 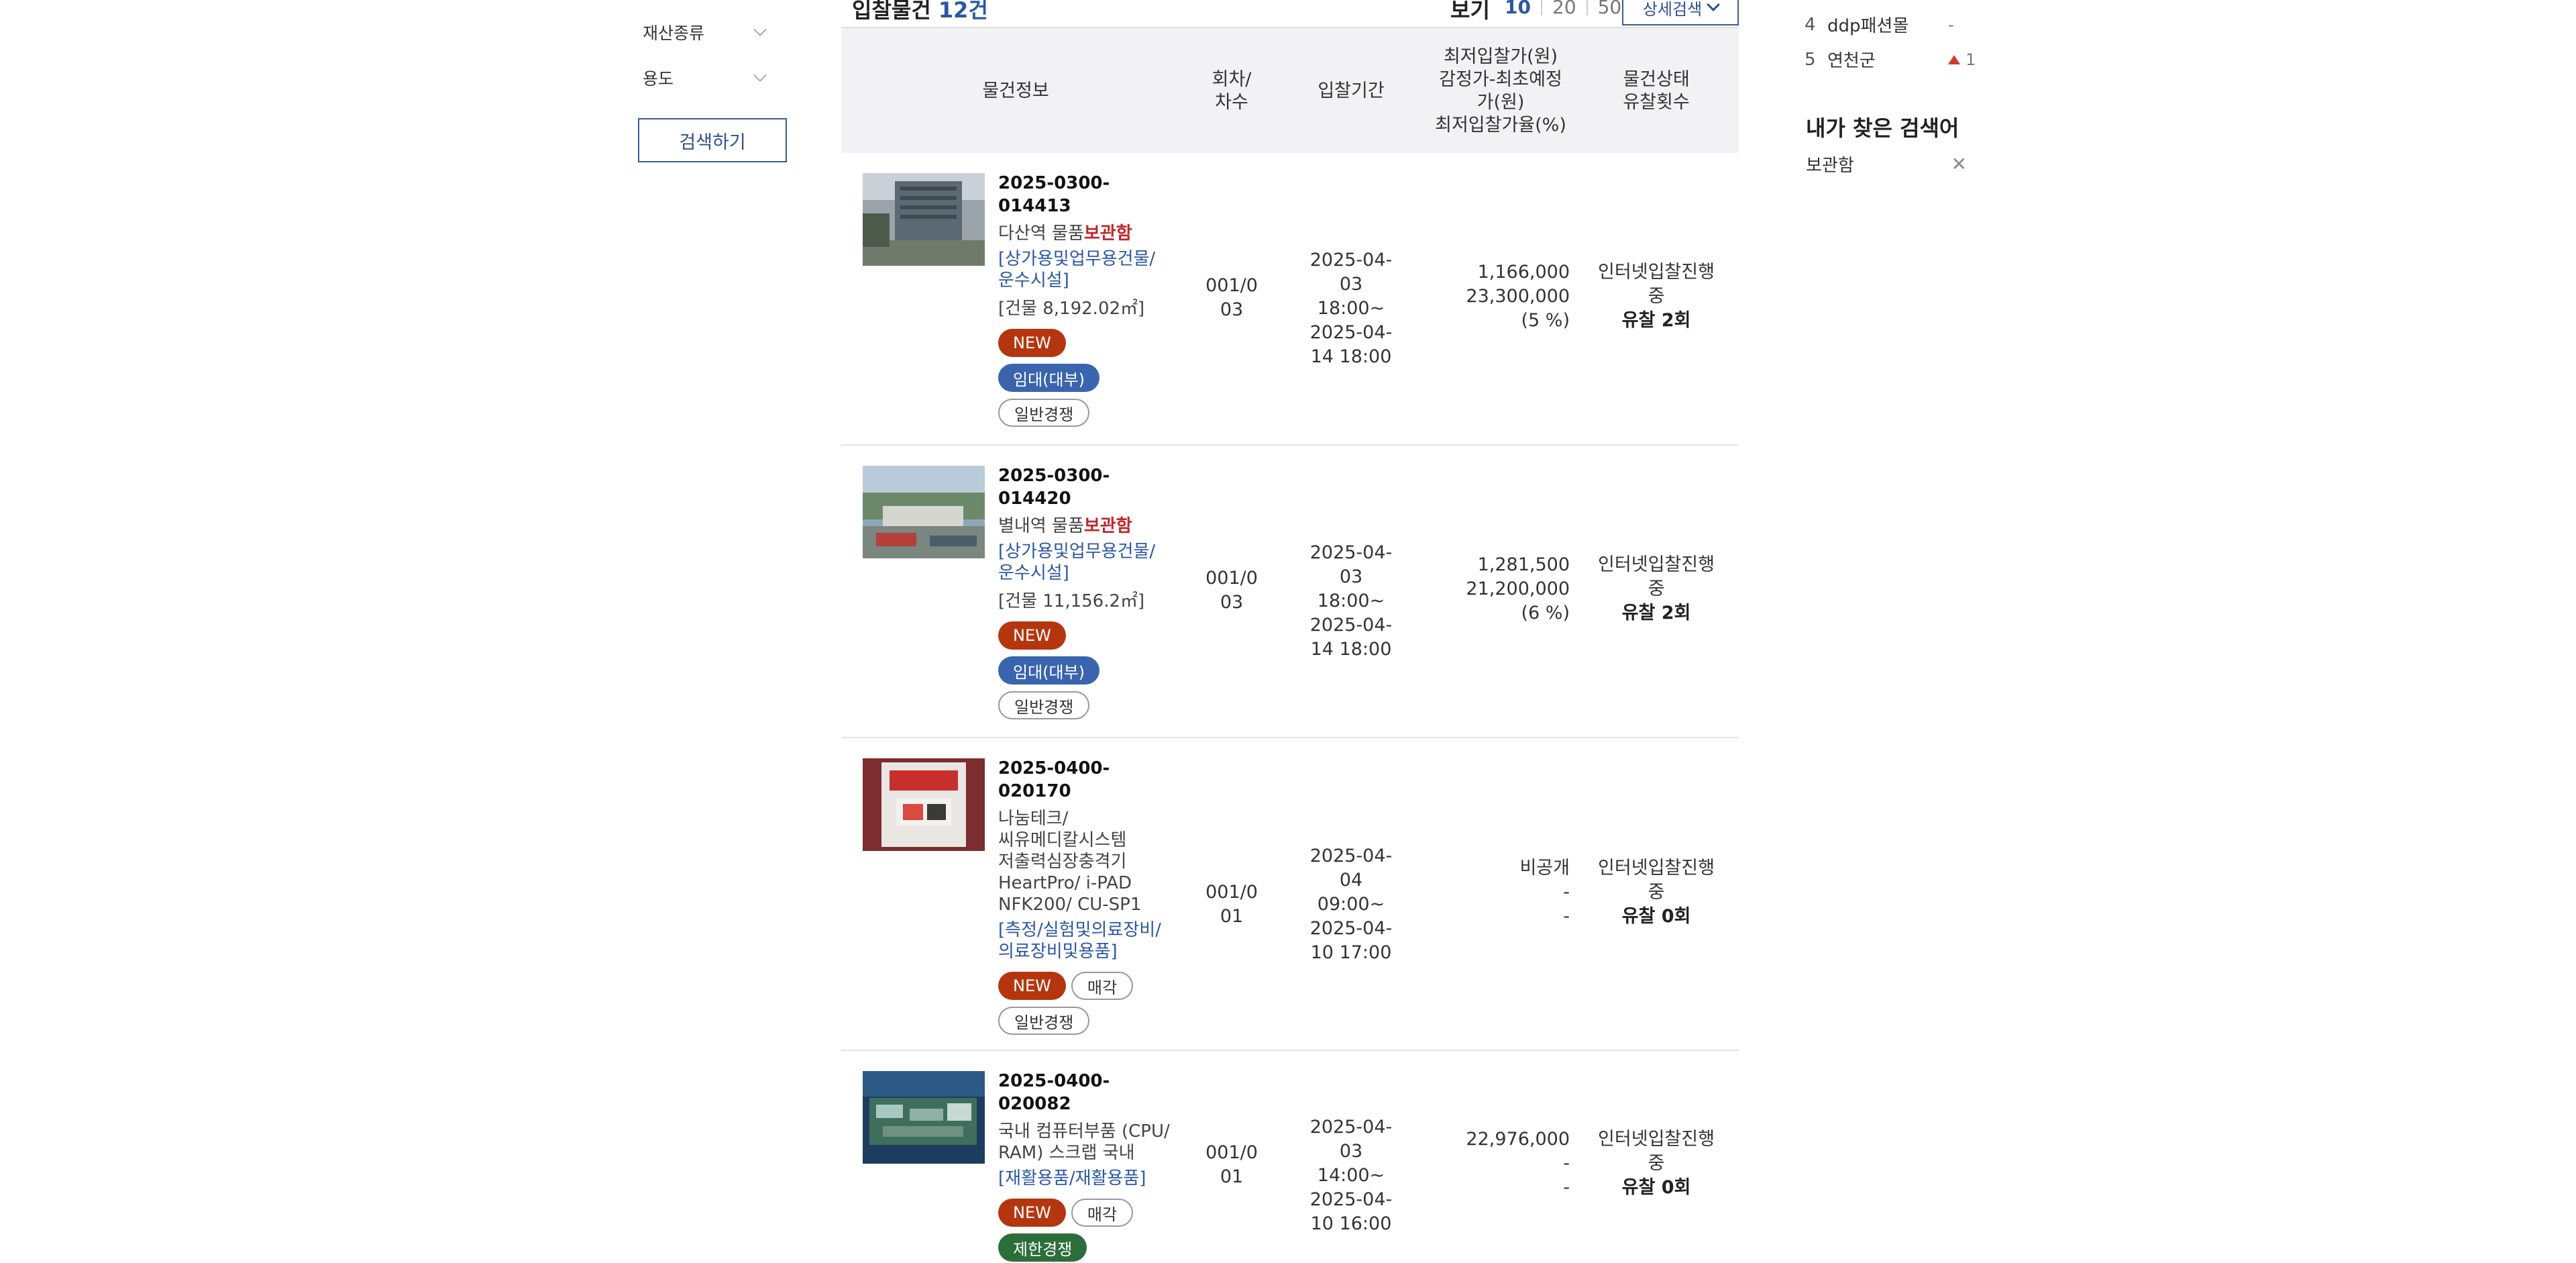 What do you see at coordinates (1062, 840) in the screenshot?
I see `property-name-line: 씨유메디칼시스템` at bounding box center [1062, 840].